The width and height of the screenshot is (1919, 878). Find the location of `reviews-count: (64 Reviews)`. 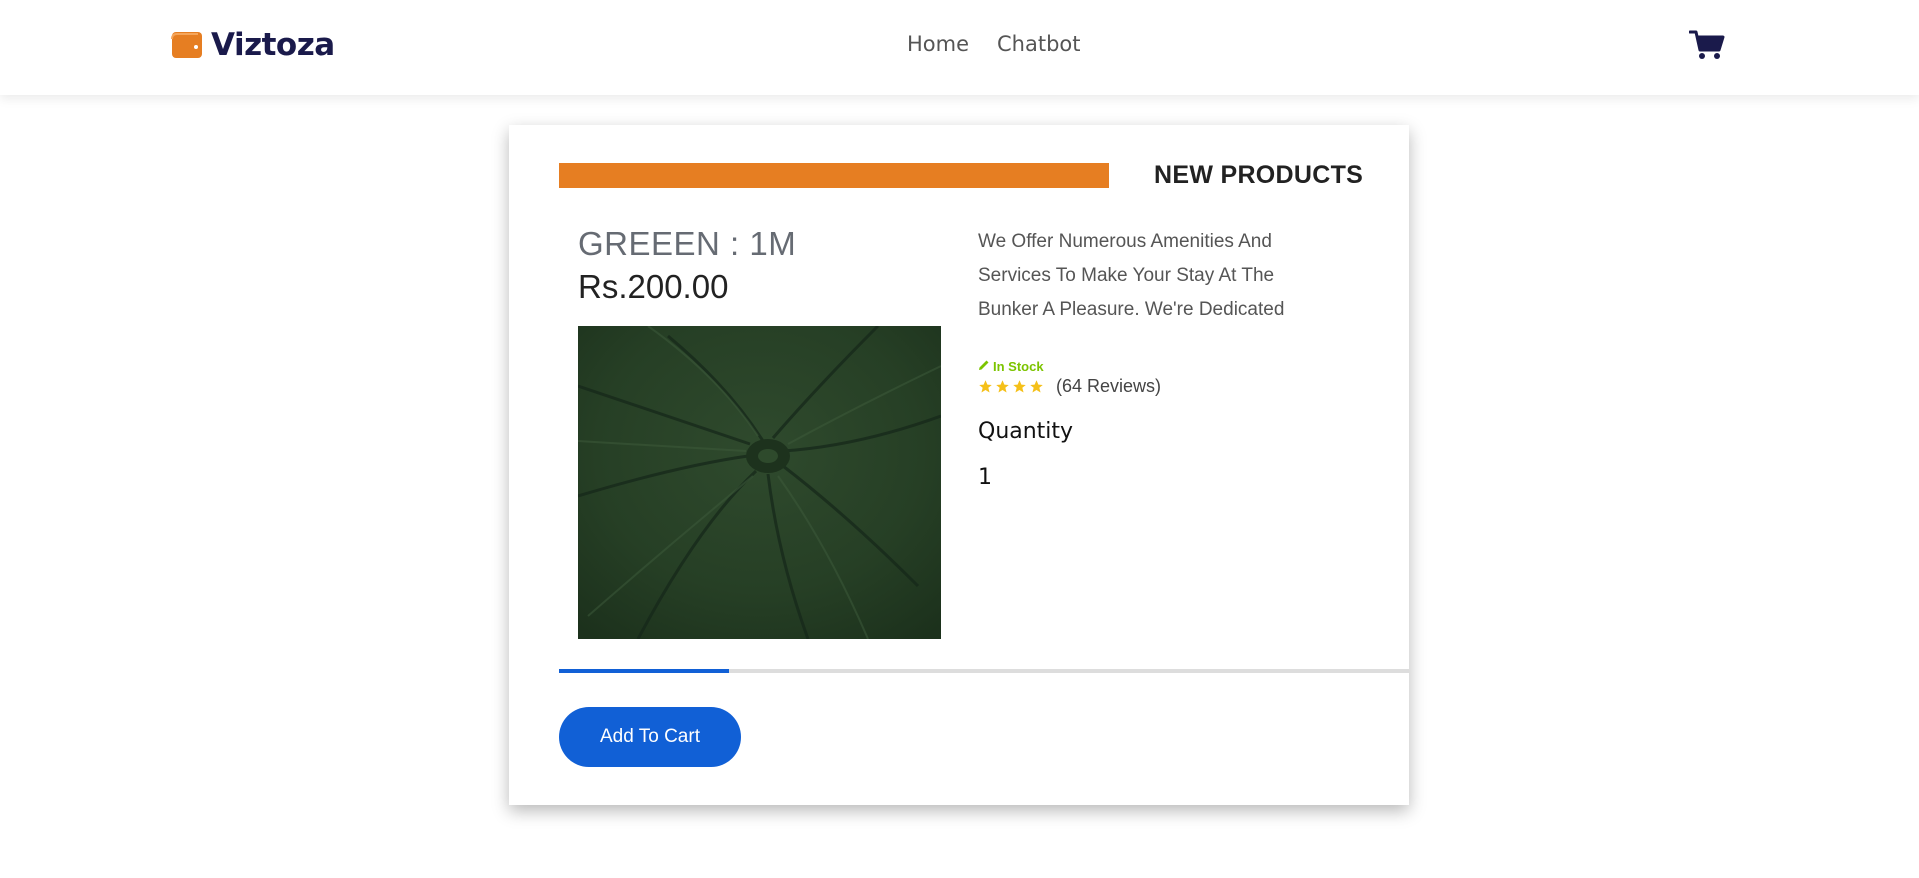

reviews-count: (64 Reviews) is located at coordinates (1108, 386).